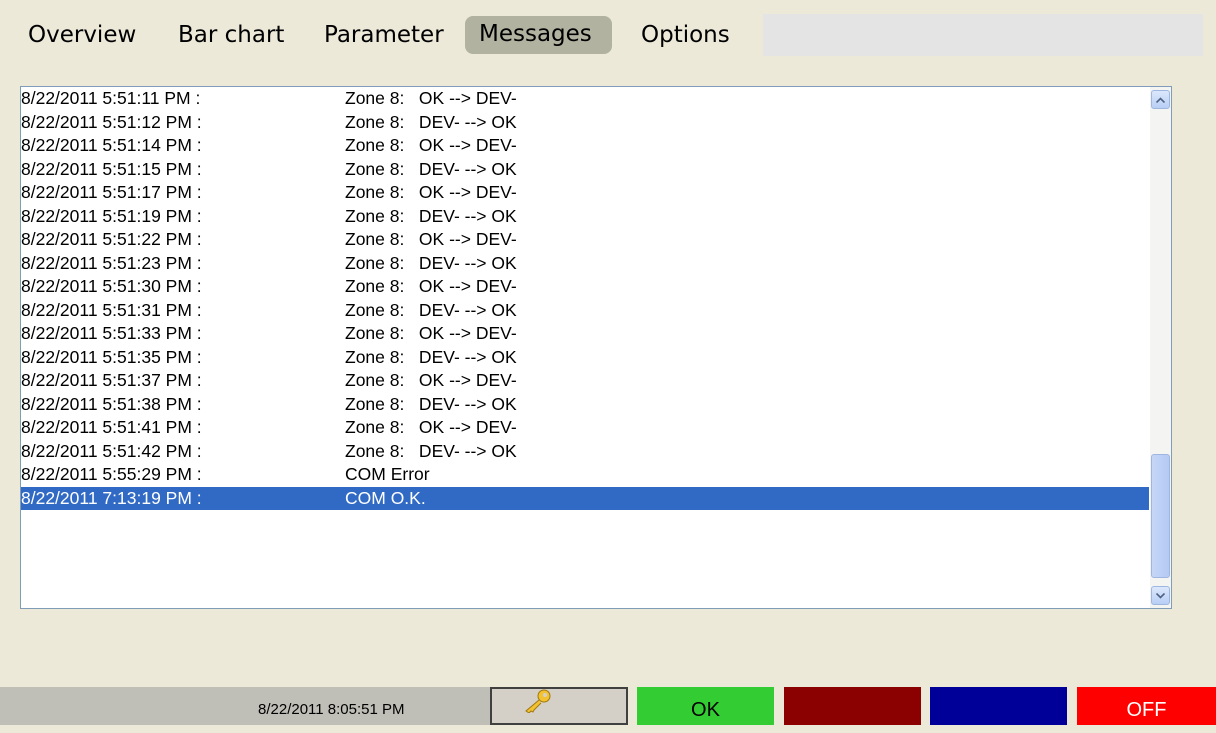 The width and height of the screenshot is (1216, 733). Describe the element at coordinates (384, 35) in the screenshot. I see `tab-parameter: Parameter` at that location.